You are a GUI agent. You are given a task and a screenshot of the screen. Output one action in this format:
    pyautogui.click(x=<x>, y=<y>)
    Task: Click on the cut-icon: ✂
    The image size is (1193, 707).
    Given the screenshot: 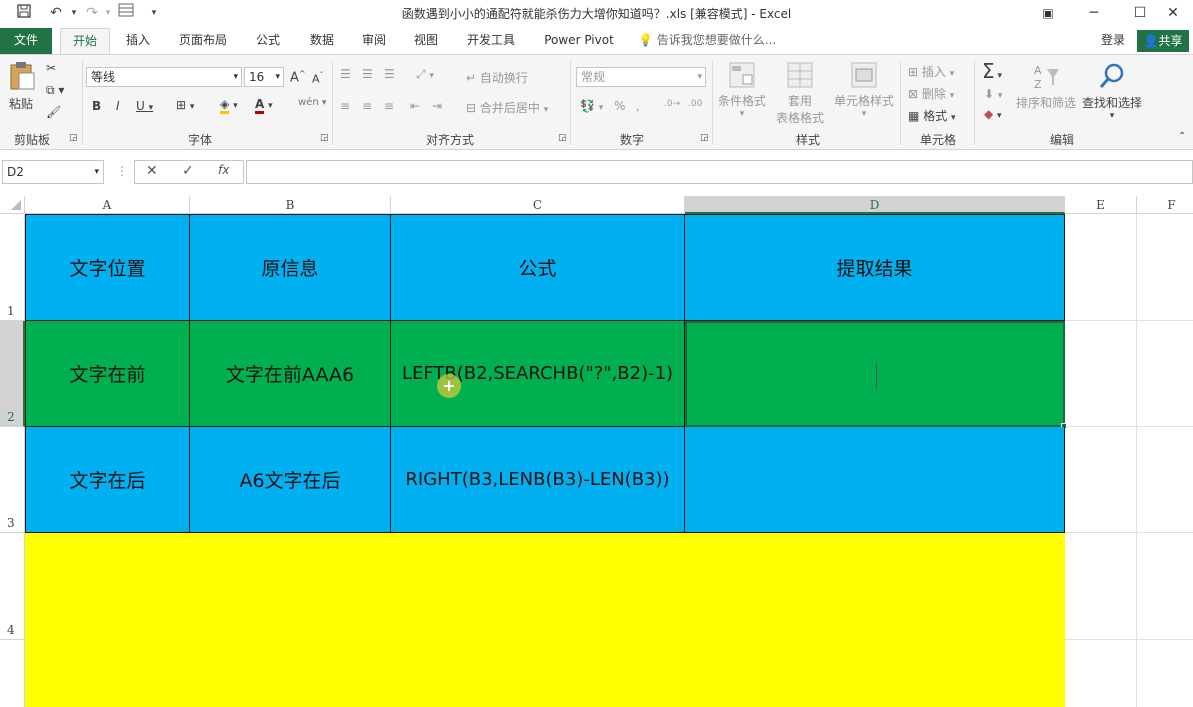 What is the action you would take?
    pyautogui.click(x=51, y=68)
    